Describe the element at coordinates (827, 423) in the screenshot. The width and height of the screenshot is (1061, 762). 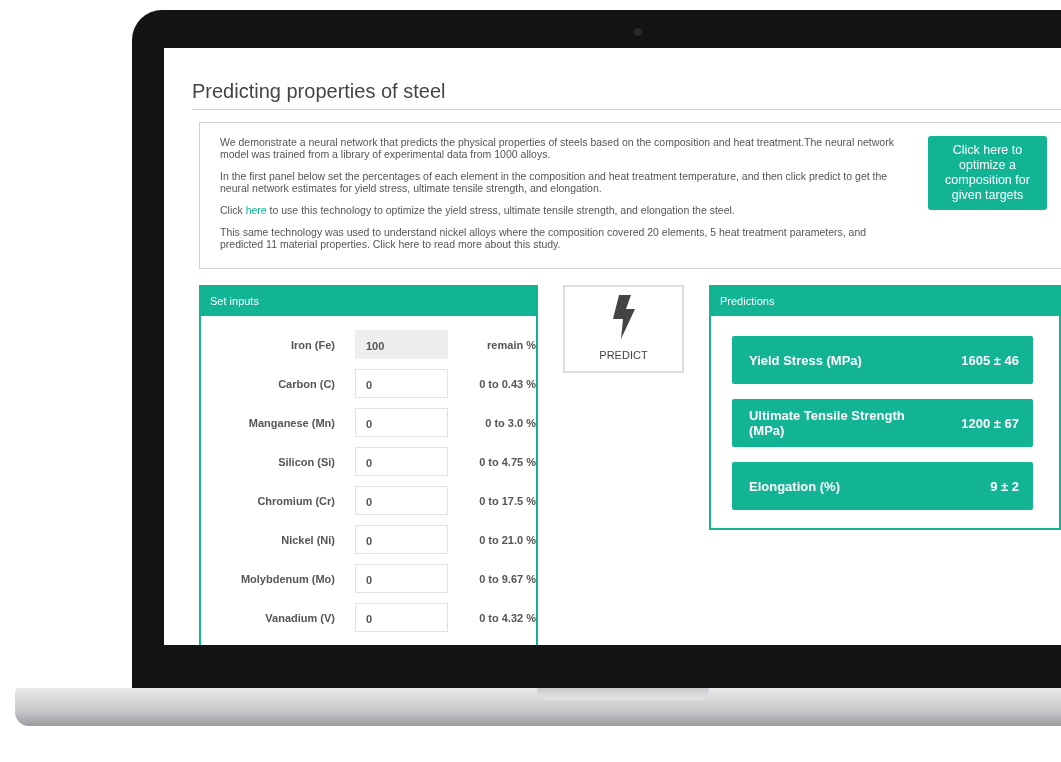
I see `prediction-label: Ultimate Tensile Strength (MPa)` at that location.